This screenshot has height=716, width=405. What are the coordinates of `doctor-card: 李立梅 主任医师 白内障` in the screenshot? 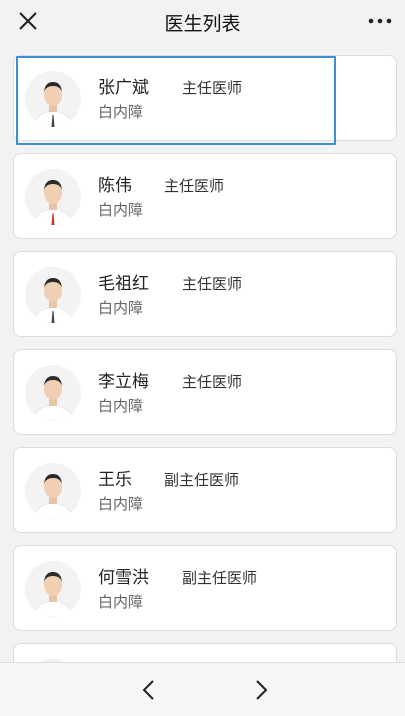 It's located at (205, 392).